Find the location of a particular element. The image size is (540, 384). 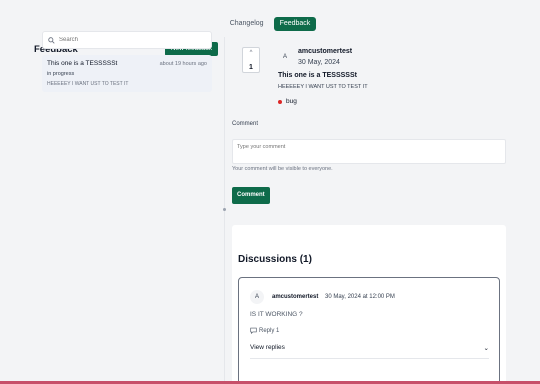

view-replies-toggle: View replies ⌄ is located at coordinates (369, 351).